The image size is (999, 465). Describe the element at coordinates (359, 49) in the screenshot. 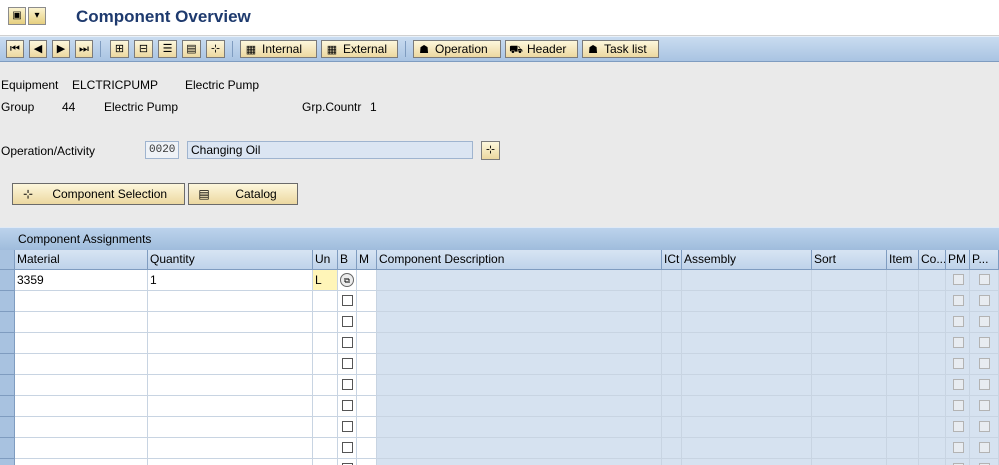

I see `external-button: ▦ External` at that location.